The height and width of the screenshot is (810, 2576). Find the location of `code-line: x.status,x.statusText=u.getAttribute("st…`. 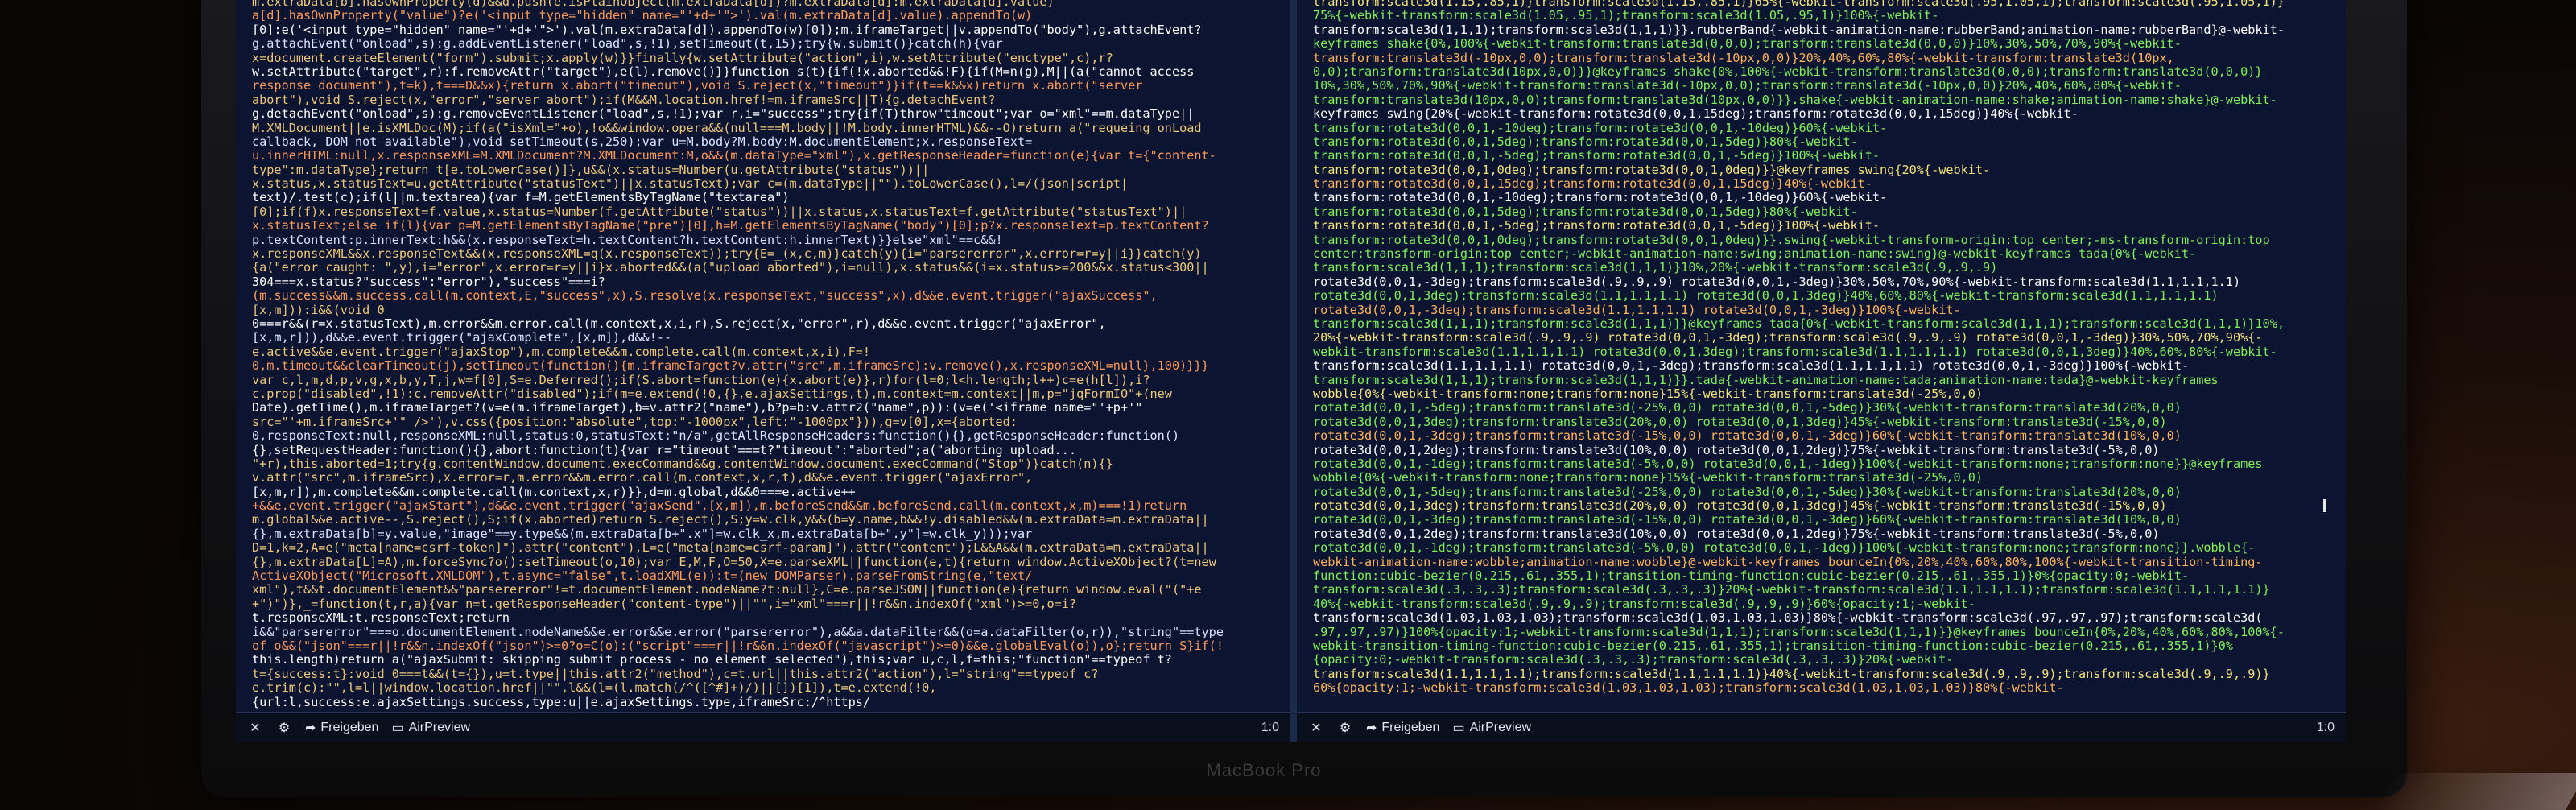

code-line: x.status,x.statusText=u.getAttribute("st… is located at coordinates (690, 184).